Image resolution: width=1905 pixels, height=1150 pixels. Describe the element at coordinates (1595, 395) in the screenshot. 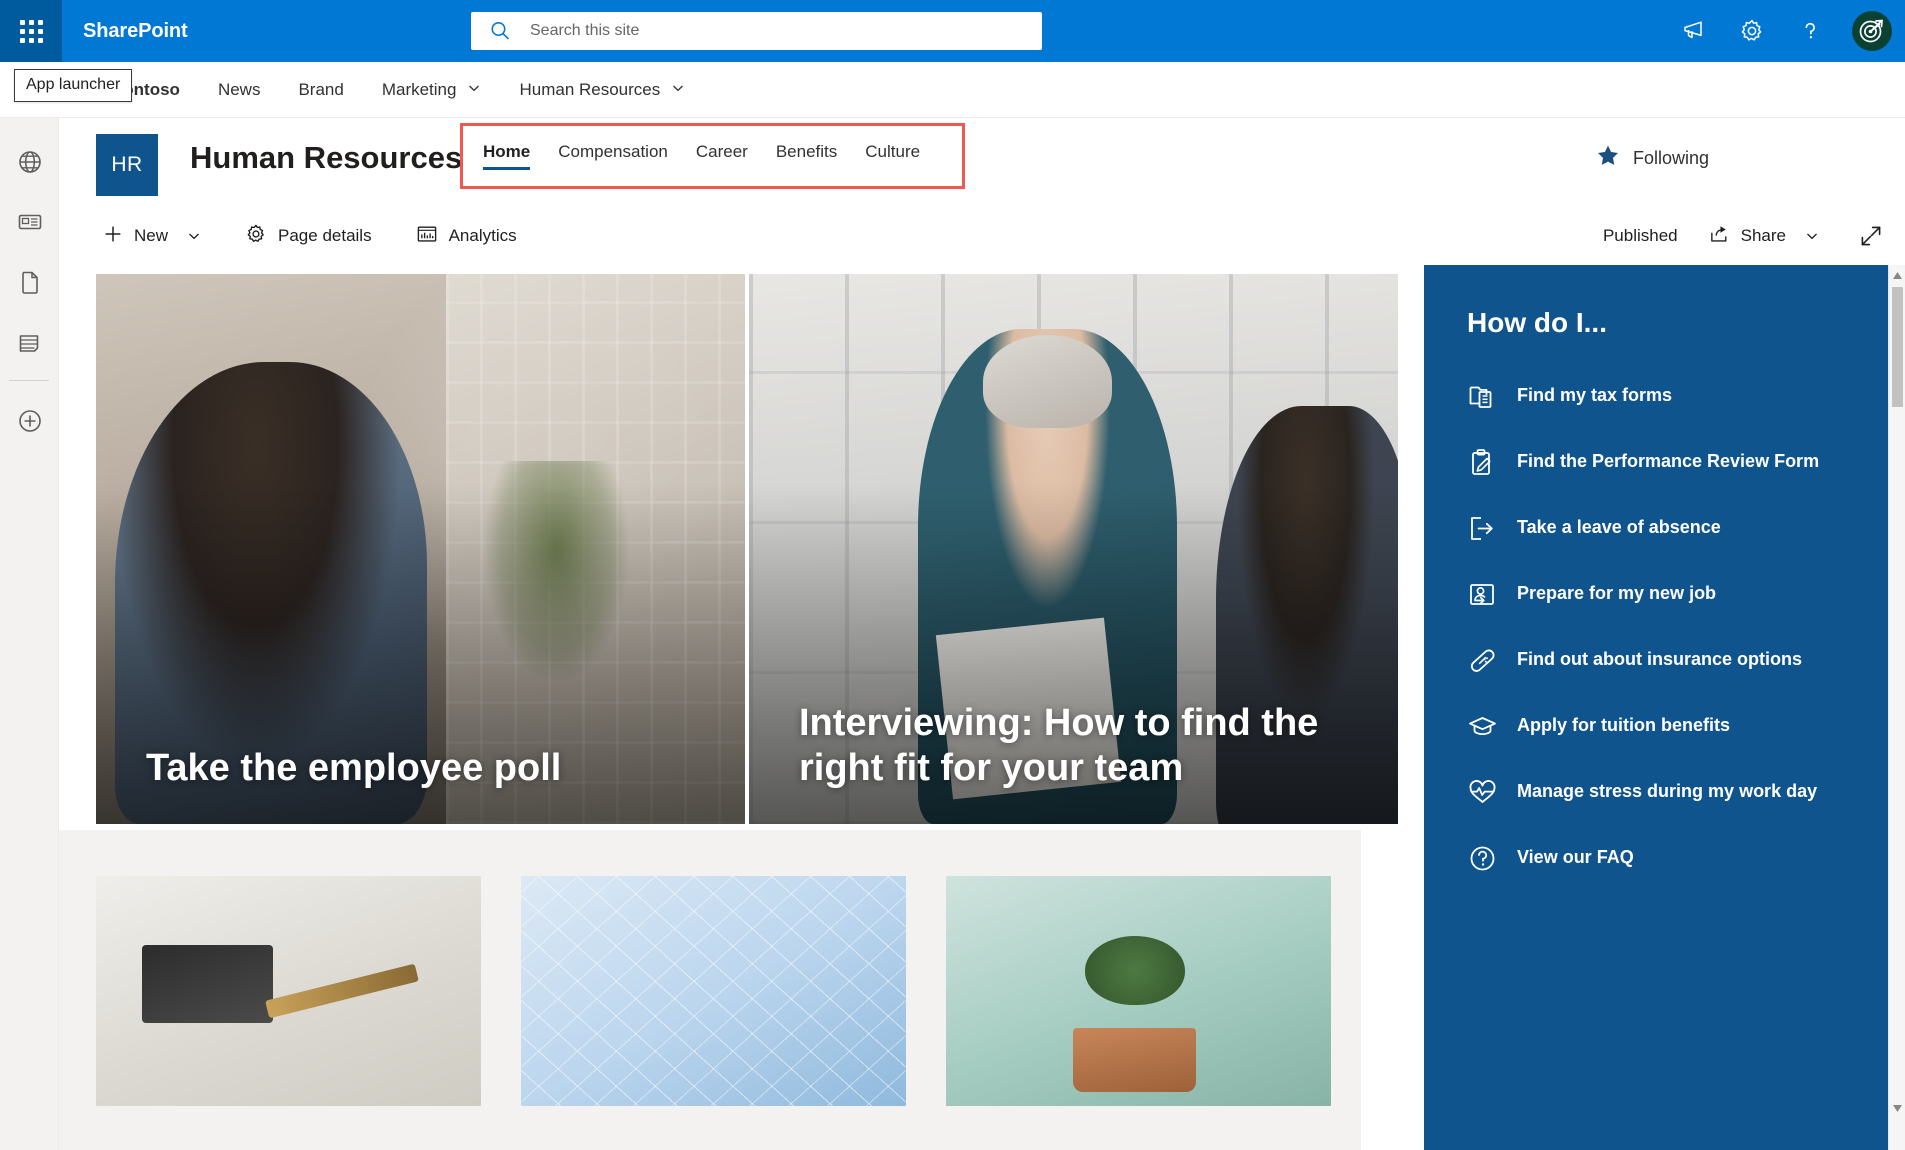

I see `how-do-i-label: Find my tax forms` at that location.